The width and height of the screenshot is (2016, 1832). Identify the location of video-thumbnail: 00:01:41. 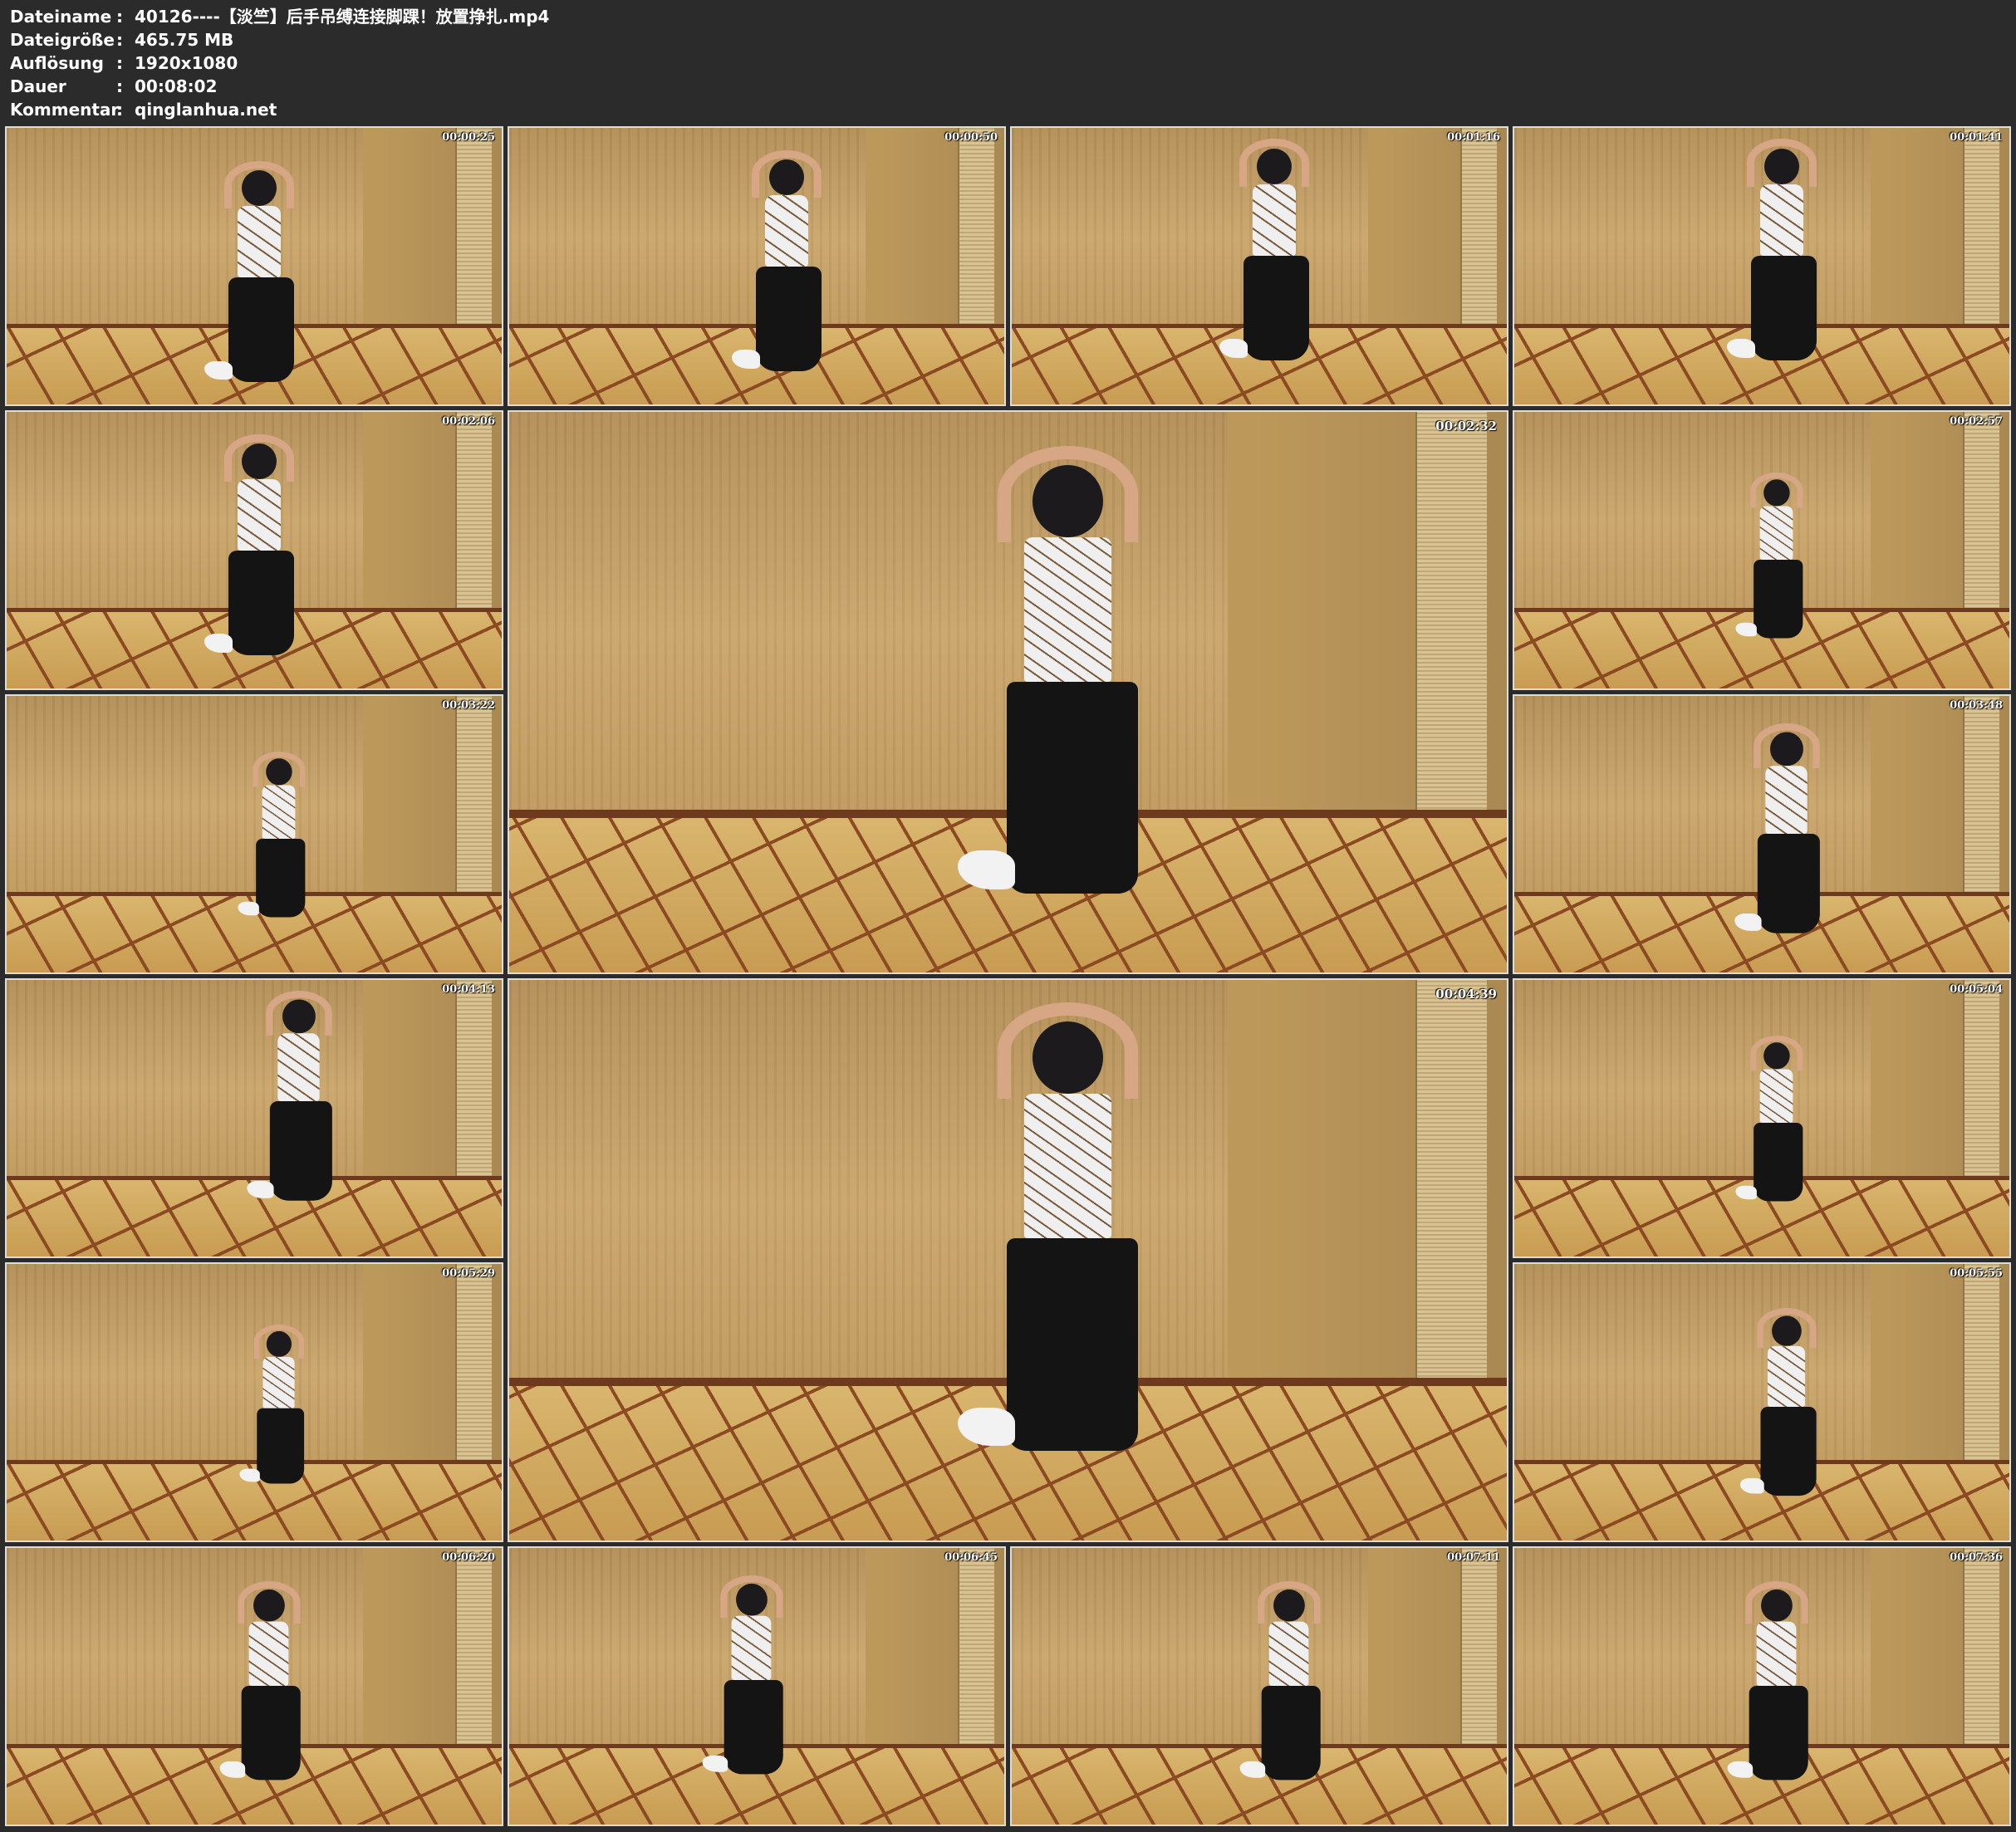
(1762, 266).